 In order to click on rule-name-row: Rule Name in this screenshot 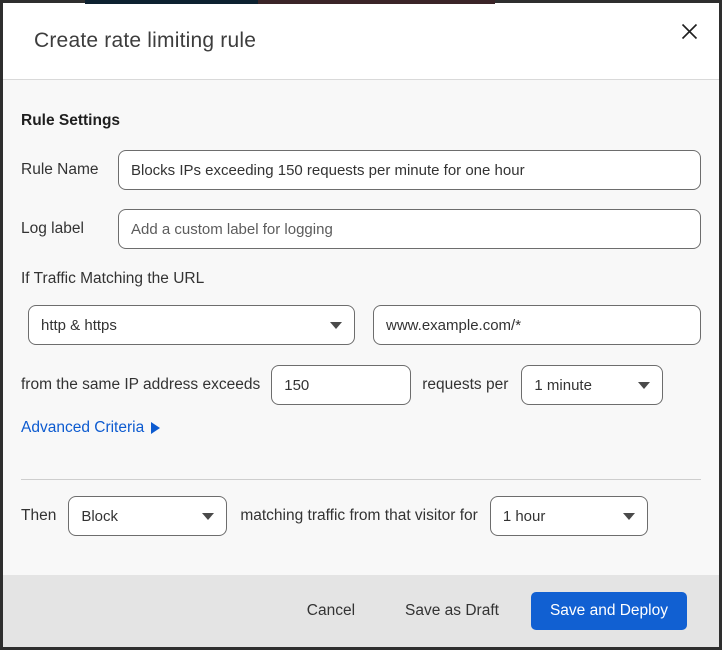, I will do `click(361, 170)`.